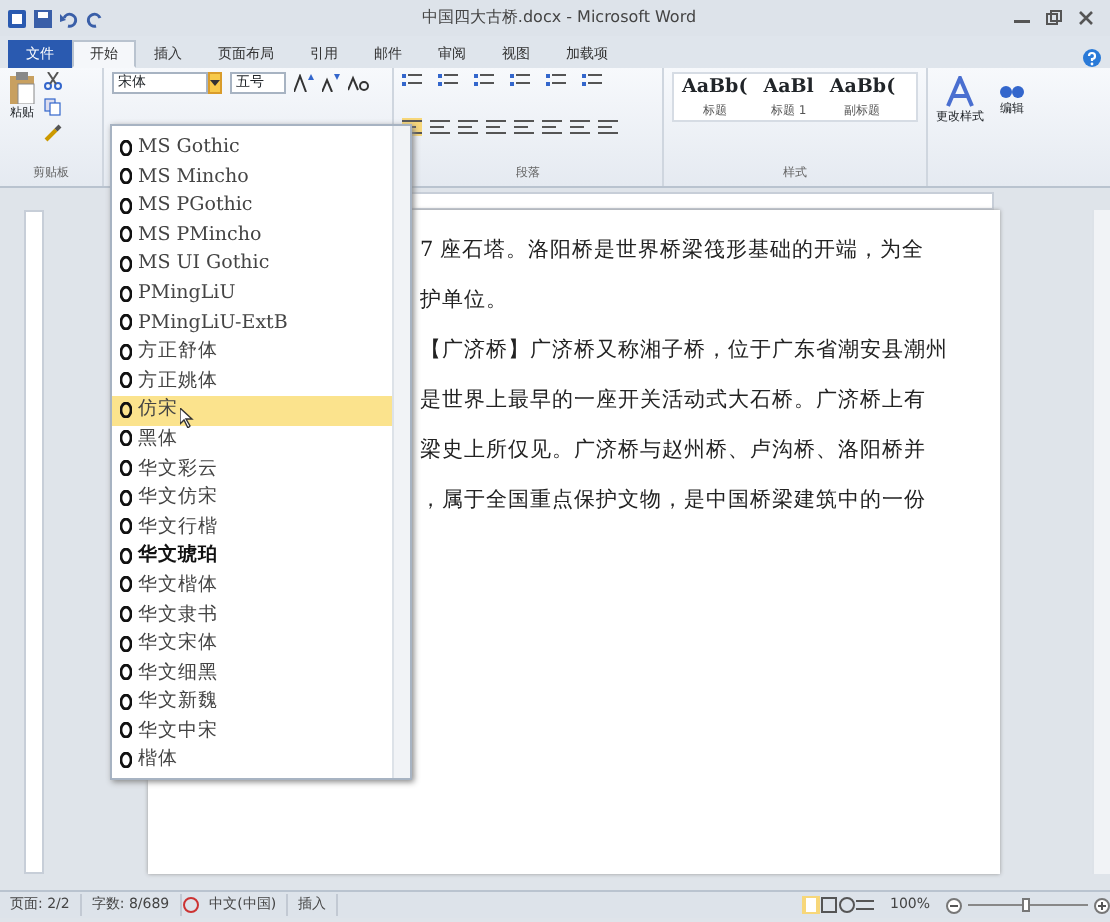 The height and width of the screenshot is (922, 1110). Describe the element at coordinates (331, 83) in the screenshot. I see `shrink-font-icon` at that location.